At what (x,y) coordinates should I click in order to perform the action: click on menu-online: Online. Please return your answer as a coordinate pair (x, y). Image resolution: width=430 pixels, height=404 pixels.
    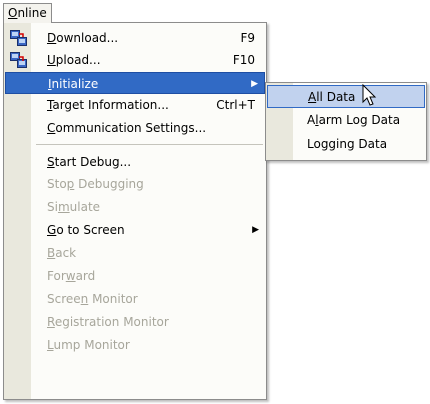
    Looking at the image, I should click on (27, 13).